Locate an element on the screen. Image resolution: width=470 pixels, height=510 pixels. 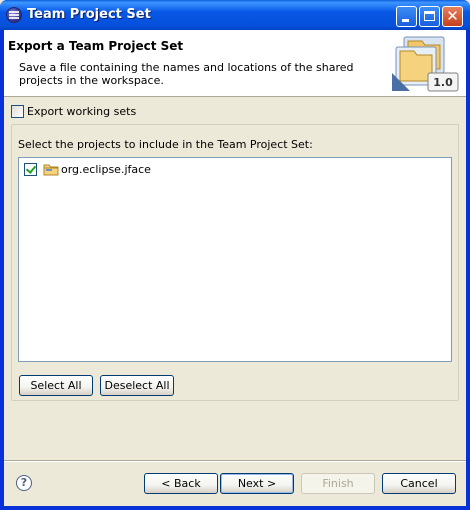
maximize-button is located at coordinates (429, 16).